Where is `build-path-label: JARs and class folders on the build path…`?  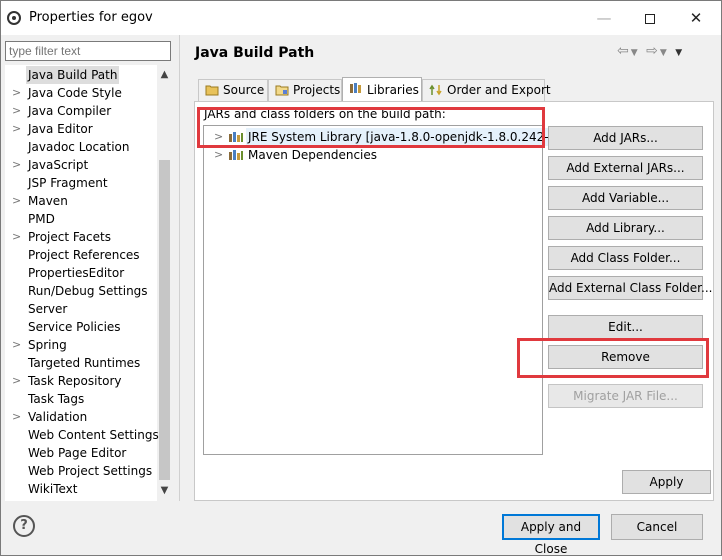 build-path-label: JARs and class folders on the build path… is located at coordinates (325, 114).